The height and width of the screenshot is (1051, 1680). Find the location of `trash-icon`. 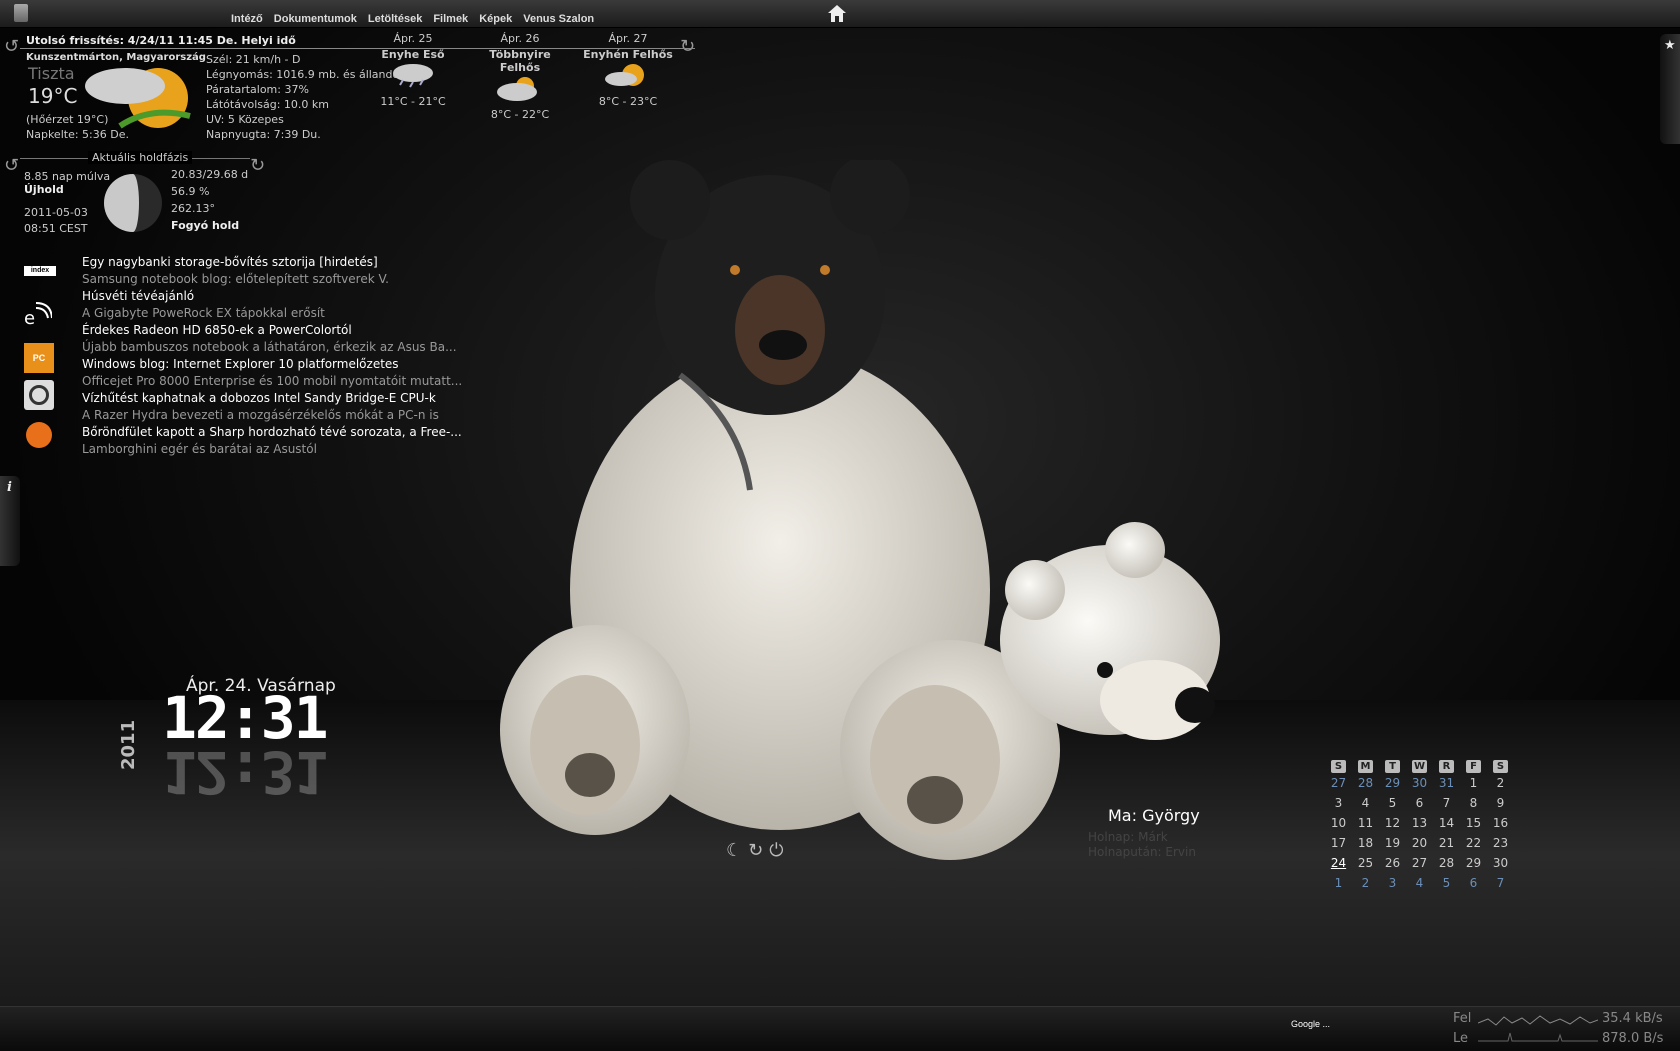

trash-icon is located at coordinates (21, 13).